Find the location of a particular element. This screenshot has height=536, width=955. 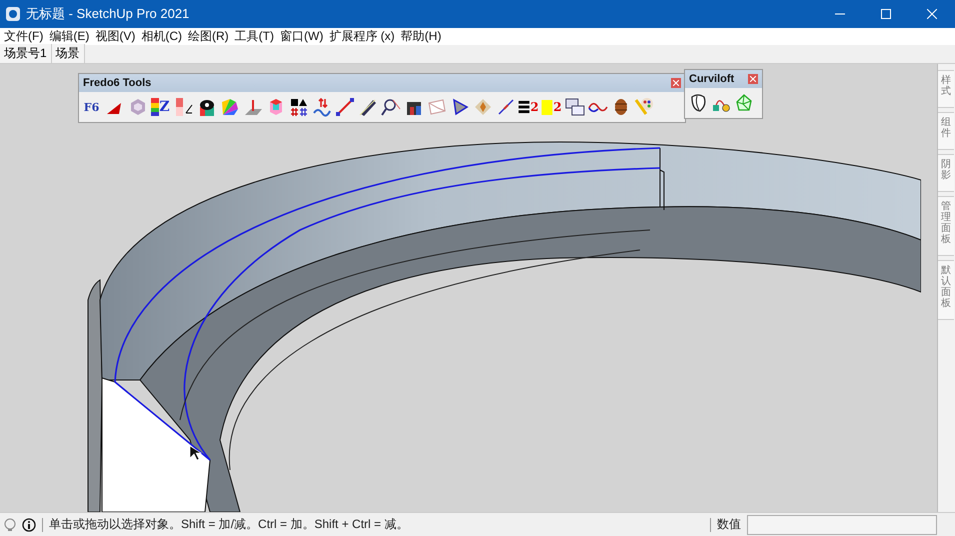

arrows-wave-button is located at coordinates (321, 107).